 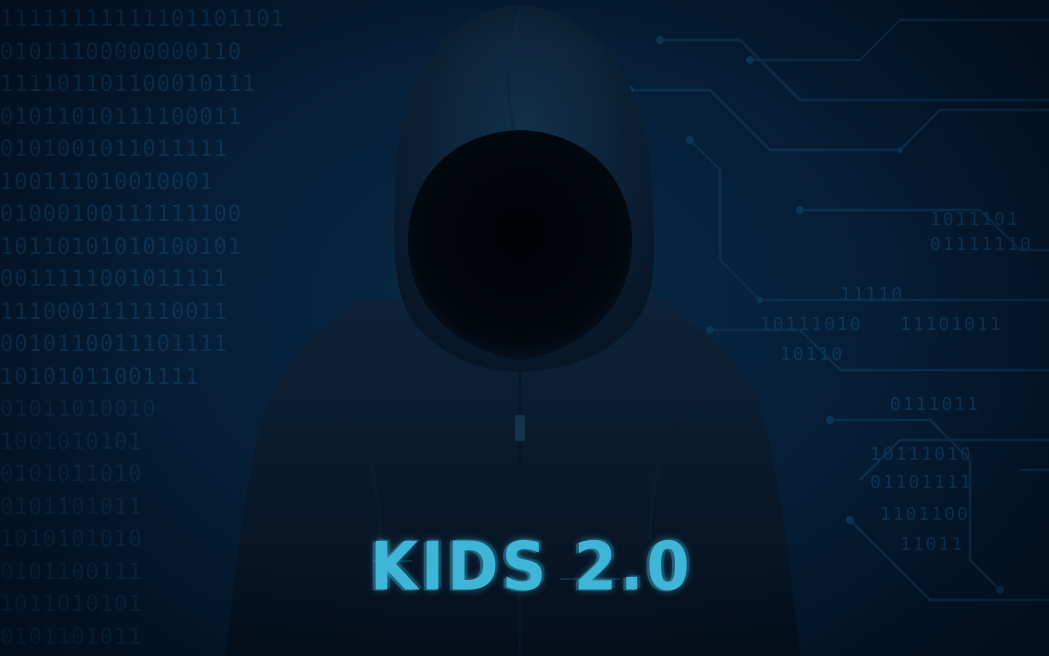 What do you see at coordinates (531, 566) in the screenshot?
I see `kids-2-0-title: KIDS 2.0` at bounding box center [531, 566].